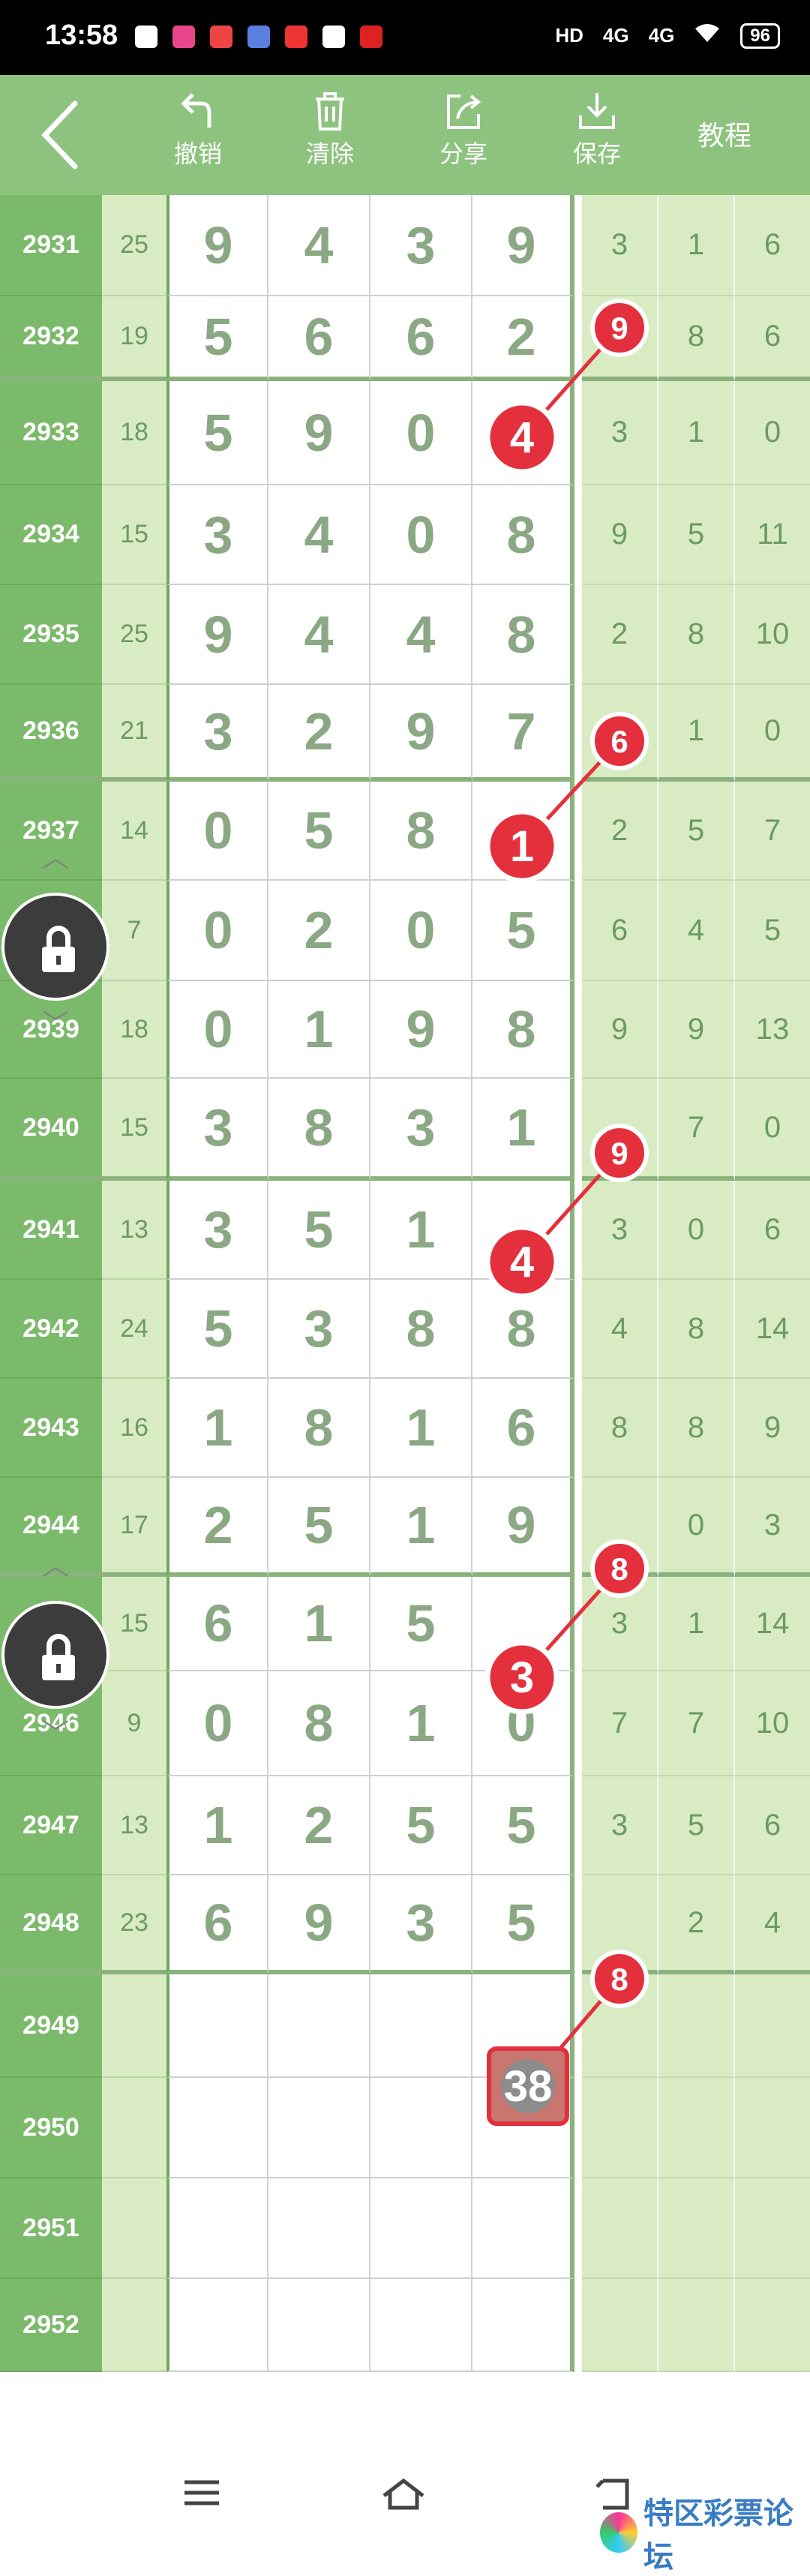 This screenshot has height=2576, width=810. What do you see at coordinates (725, 133) in the screenshot?
I see `tutorial-button: 教程` at bounding box center [725, 133].